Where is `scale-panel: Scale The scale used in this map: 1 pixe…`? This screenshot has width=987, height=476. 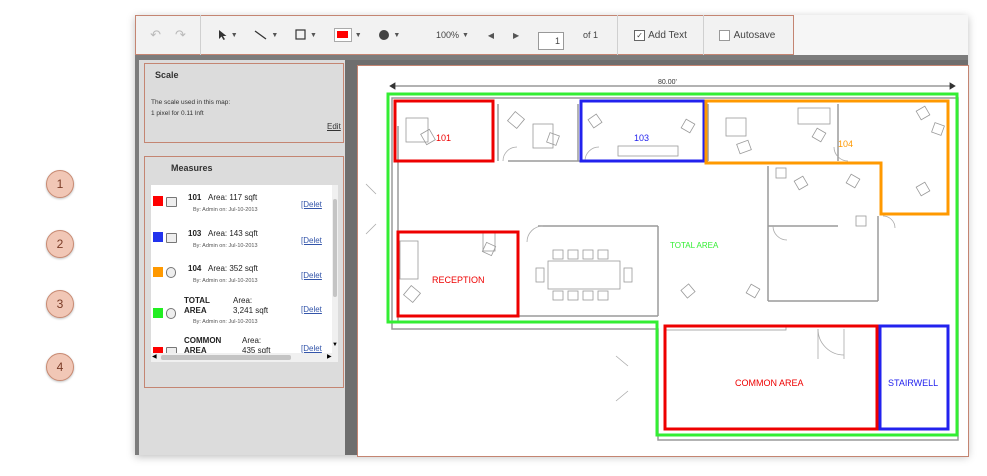
scale-panel: Scale The scale used in this map: 1 pixe… is located at coordinates (244, 103).